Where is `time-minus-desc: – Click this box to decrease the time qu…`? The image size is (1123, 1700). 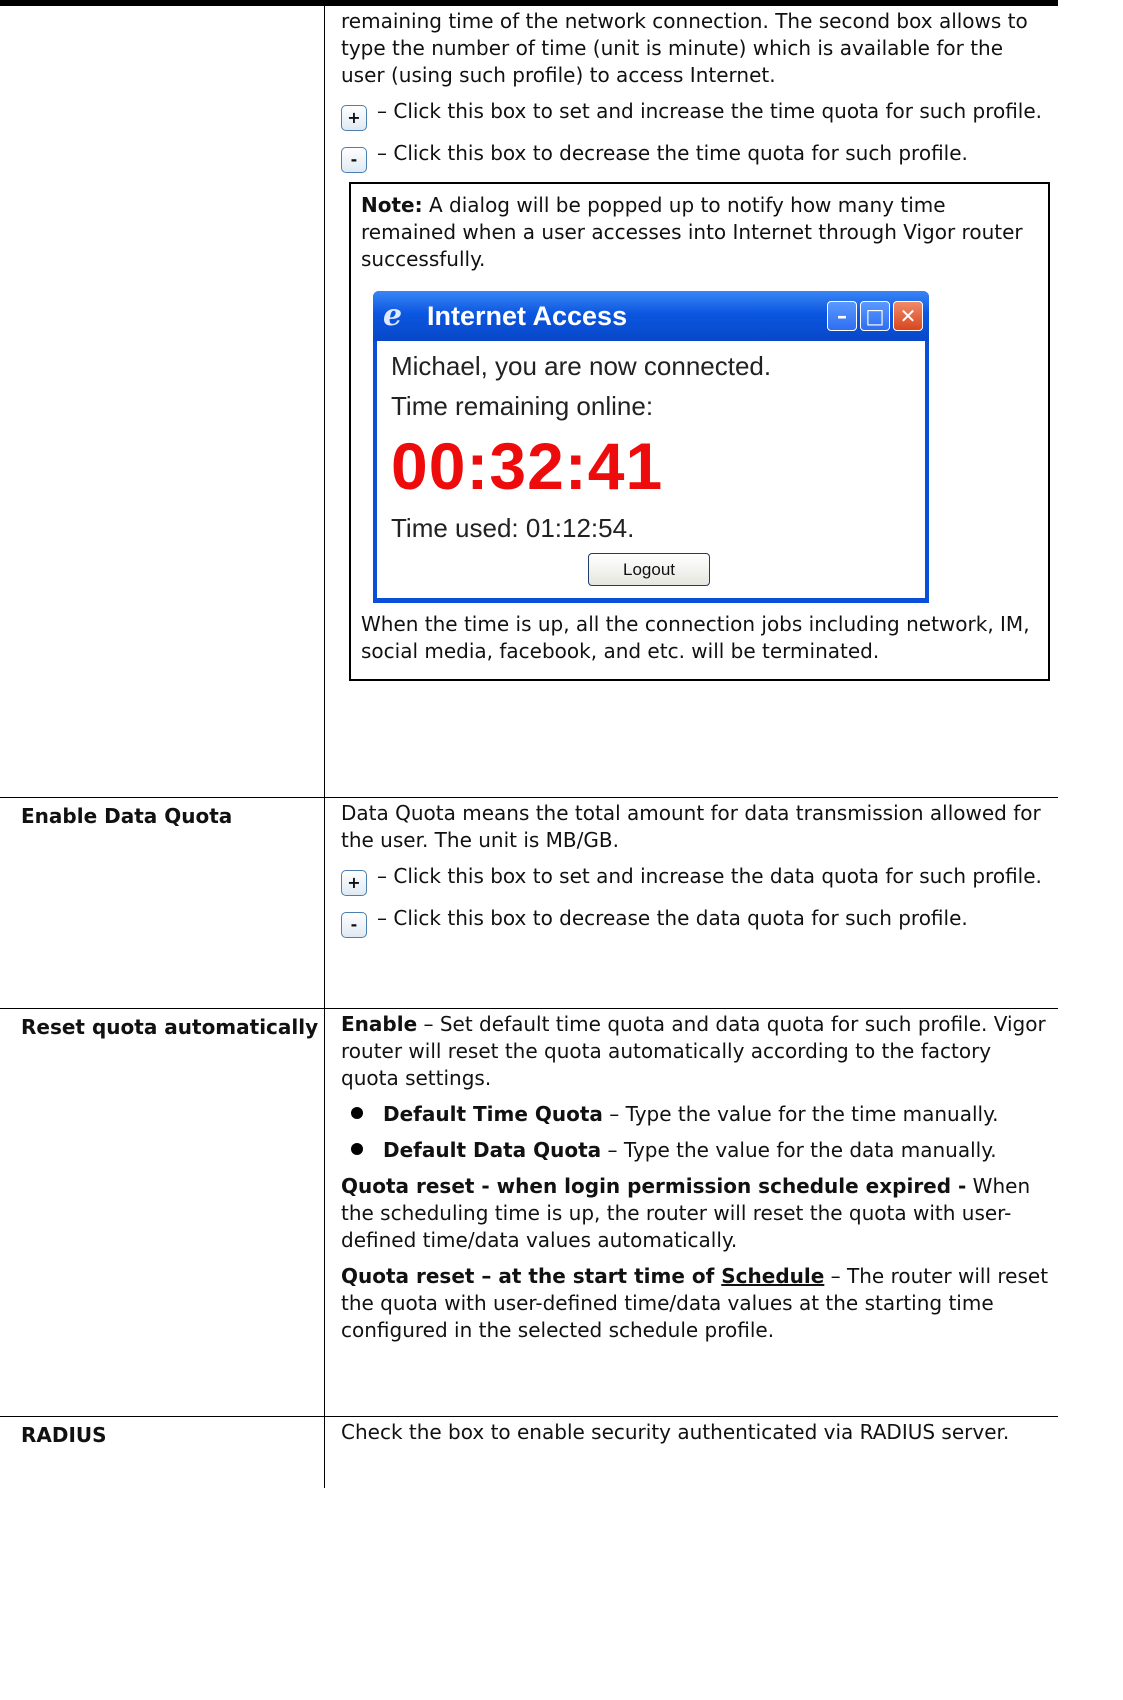 time-minus-desc: – Click this box to decrease the time qu… is located at coordinates (672, 153).